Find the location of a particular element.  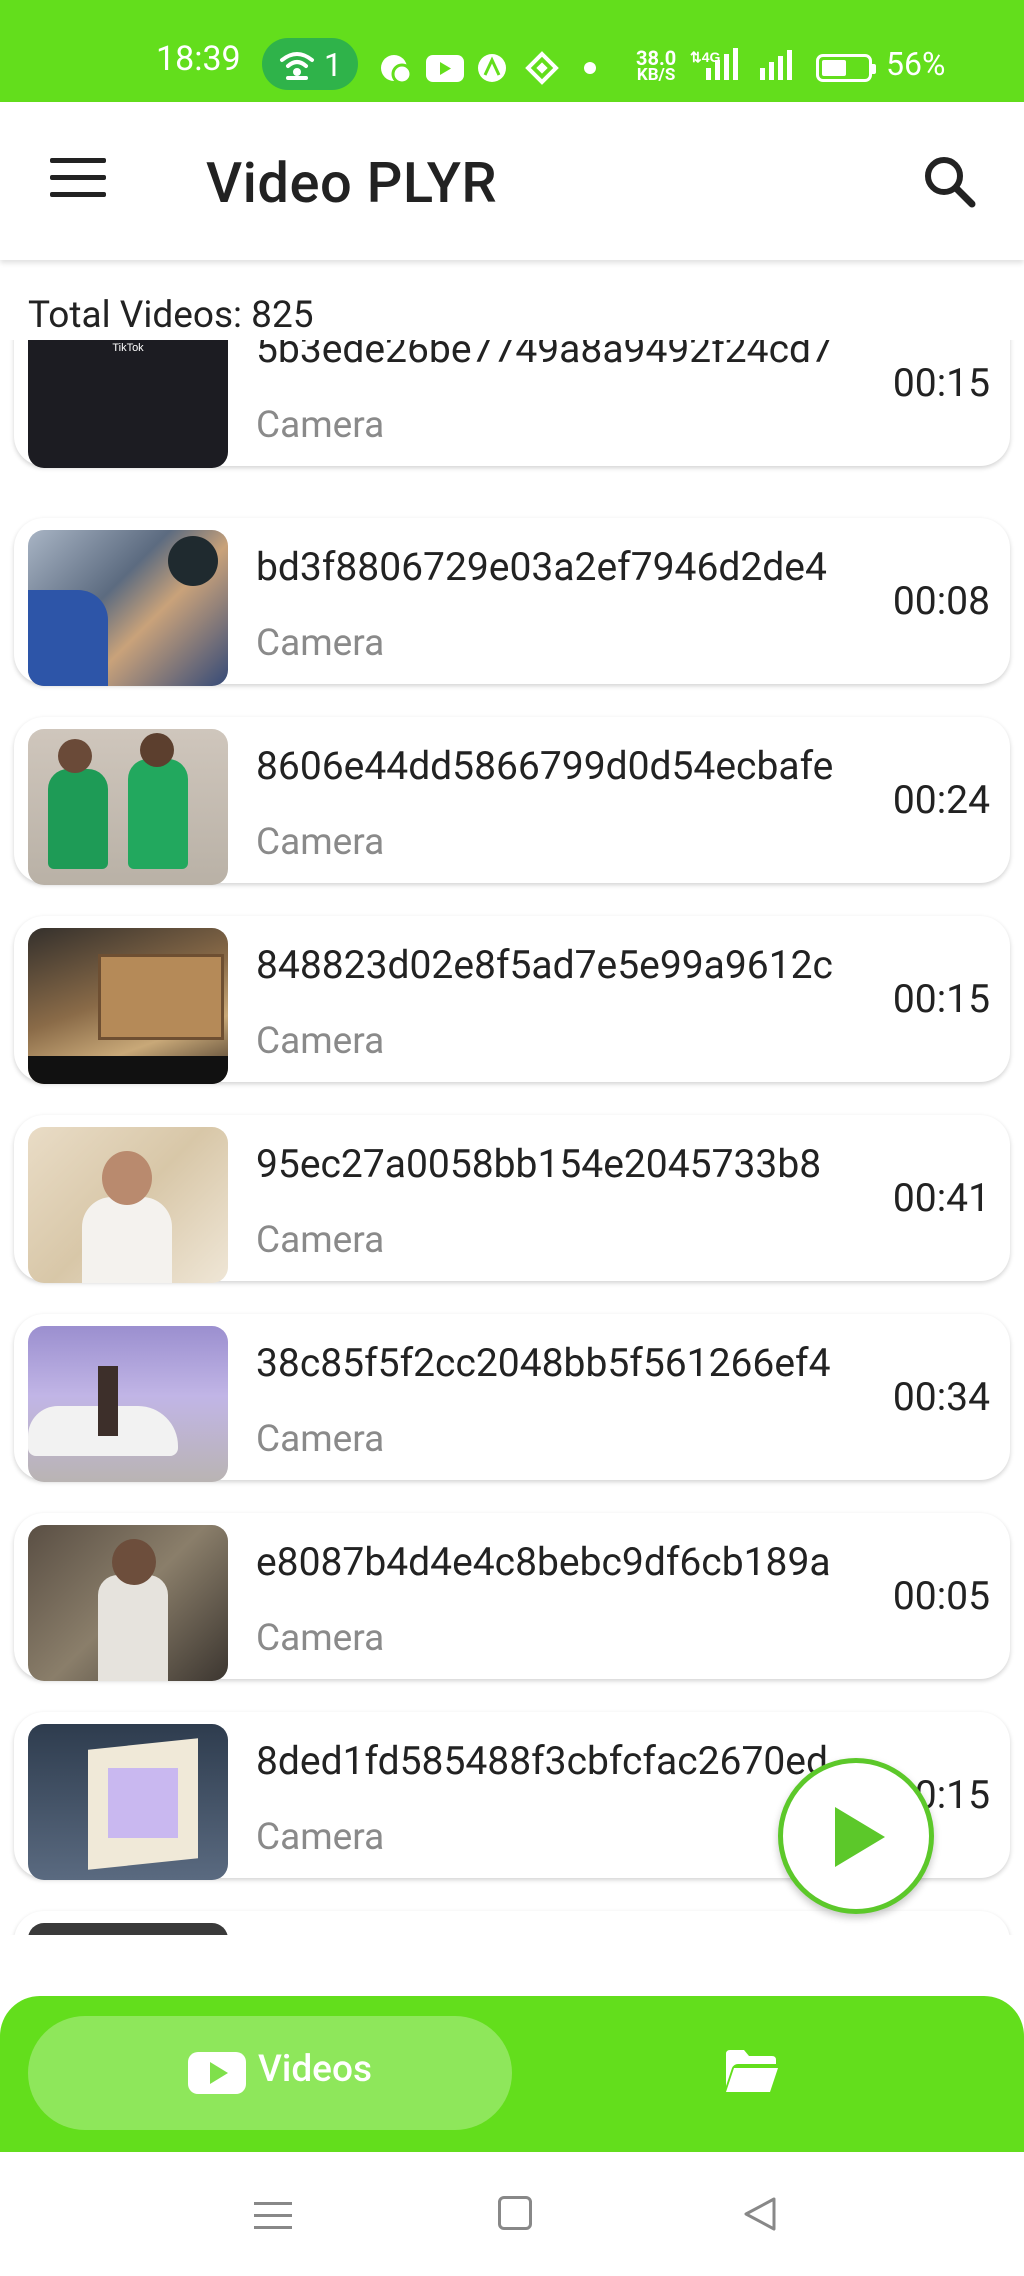

folder-icon is located at coordinates (752, 2071).